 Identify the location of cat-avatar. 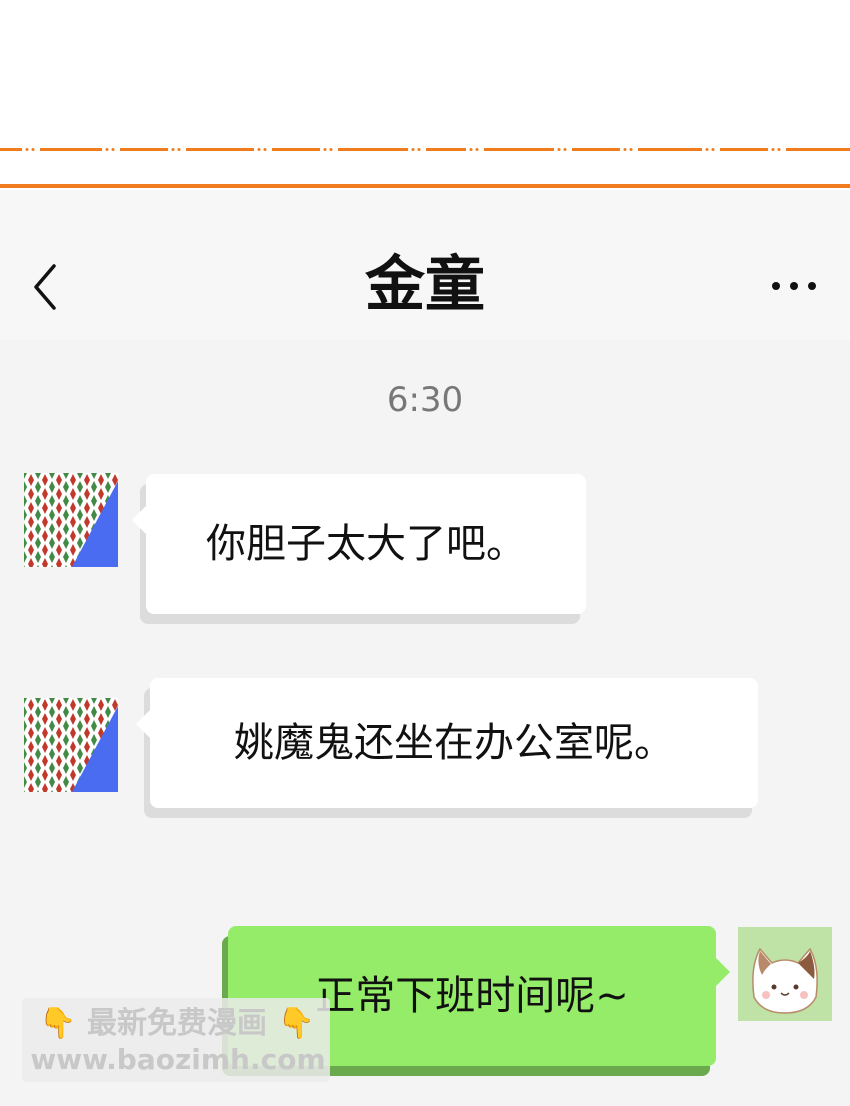
(785, 974).